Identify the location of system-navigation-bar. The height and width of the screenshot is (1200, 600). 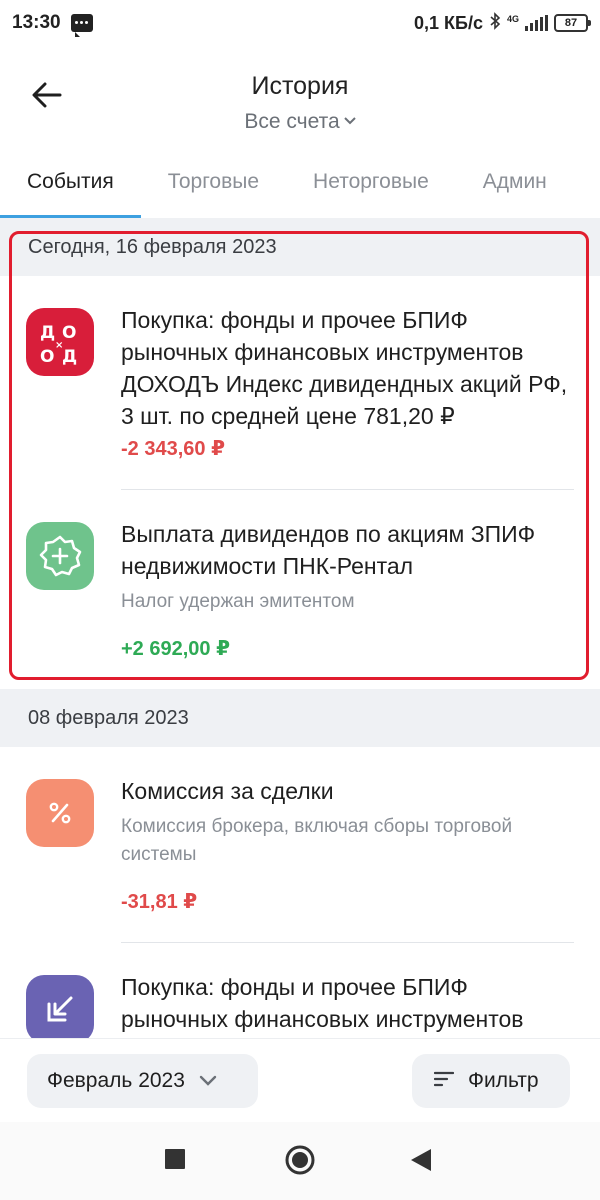
(300, 1161).